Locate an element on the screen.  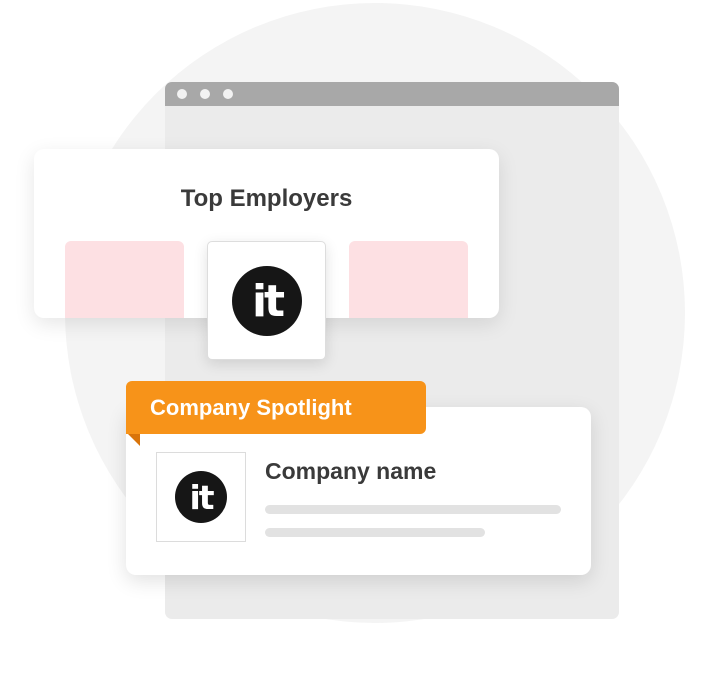
company-logo-tile: it is located at coordinates (201, 497).